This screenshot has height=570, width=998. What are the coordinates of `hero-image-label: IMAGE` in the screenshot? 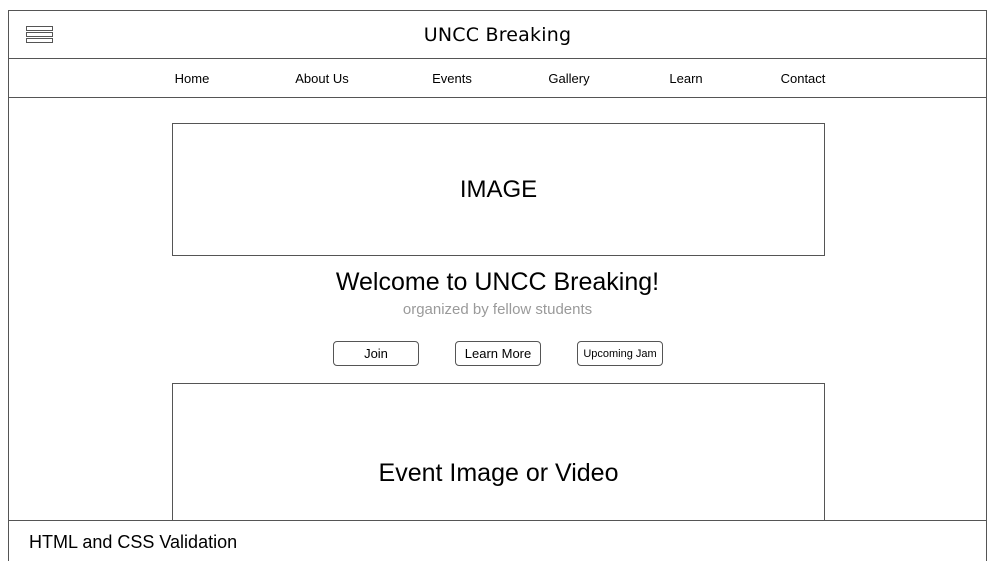 It's located at (498, 189).